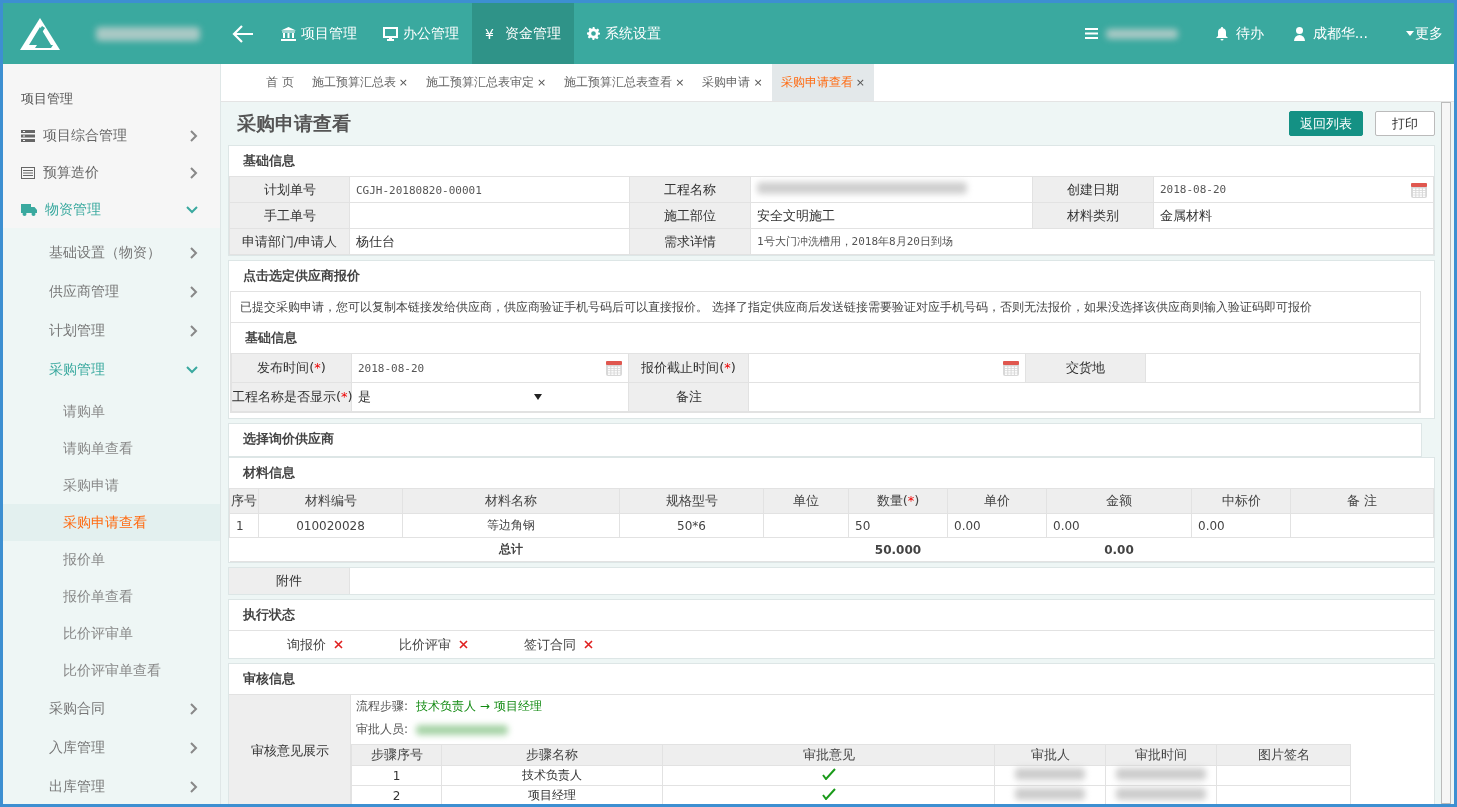 The image size is (1457, 807). Describe the element at coordinates (690, 189) in the screenshot. I see `field-label: 工程名称` at that location.